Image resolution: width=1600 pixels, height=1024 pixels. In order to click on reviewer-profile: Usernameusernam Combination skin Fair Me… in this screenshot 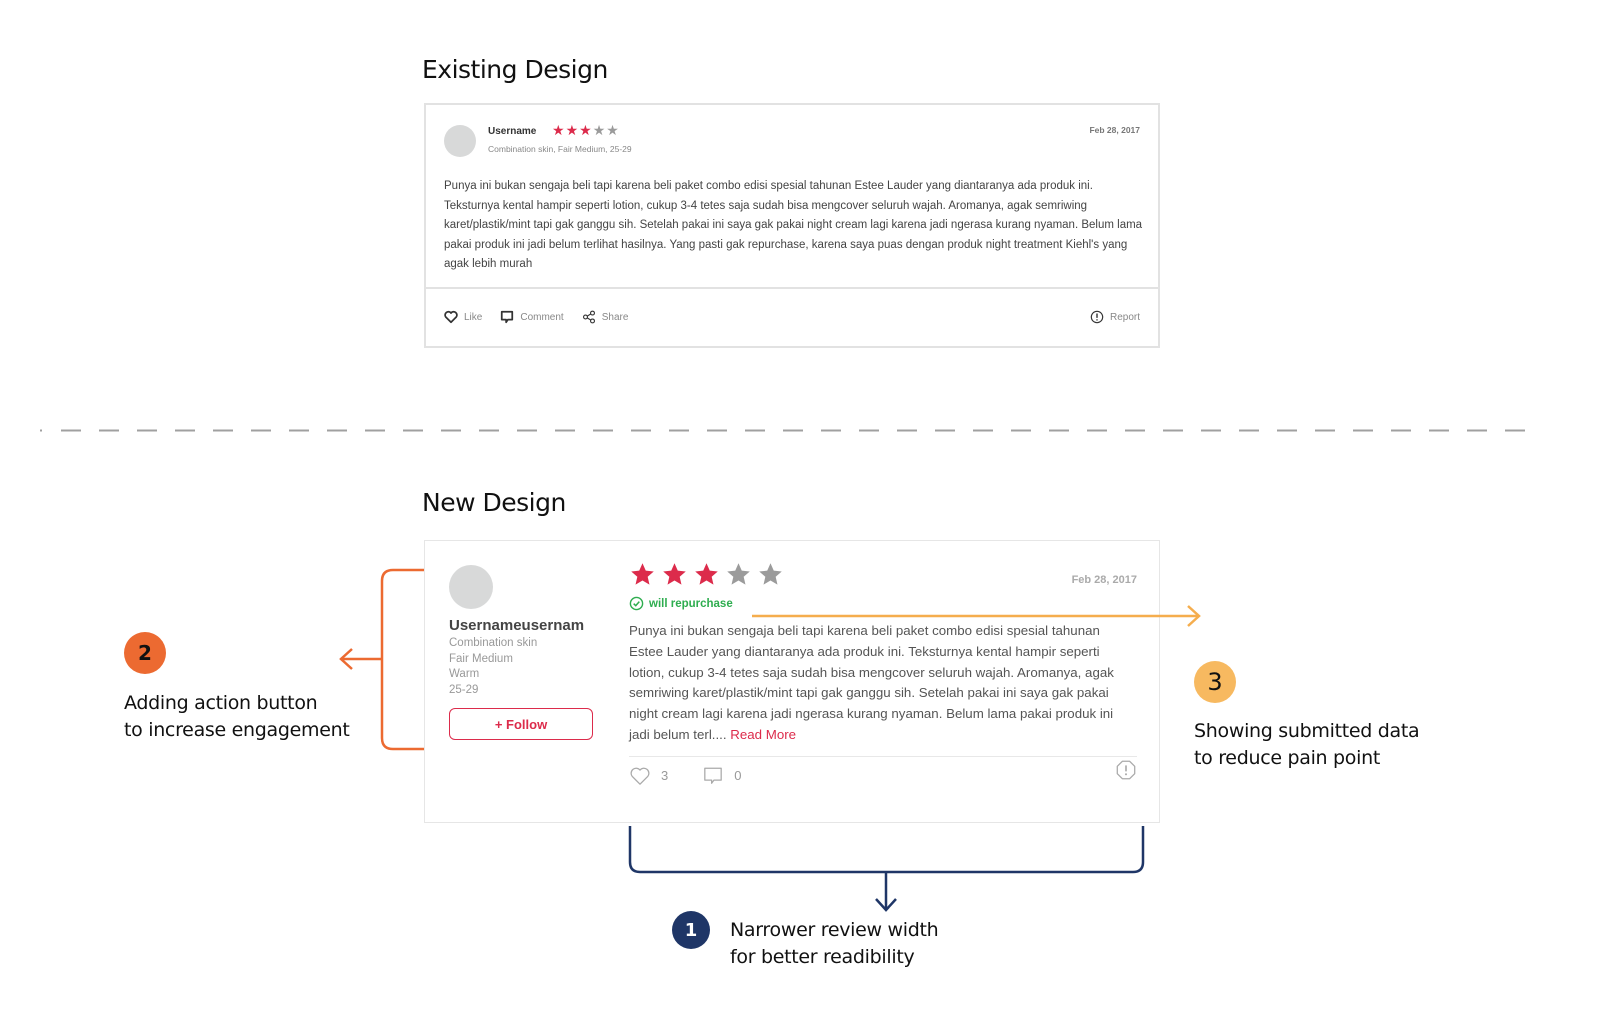, I will do `click(524, 652)`.